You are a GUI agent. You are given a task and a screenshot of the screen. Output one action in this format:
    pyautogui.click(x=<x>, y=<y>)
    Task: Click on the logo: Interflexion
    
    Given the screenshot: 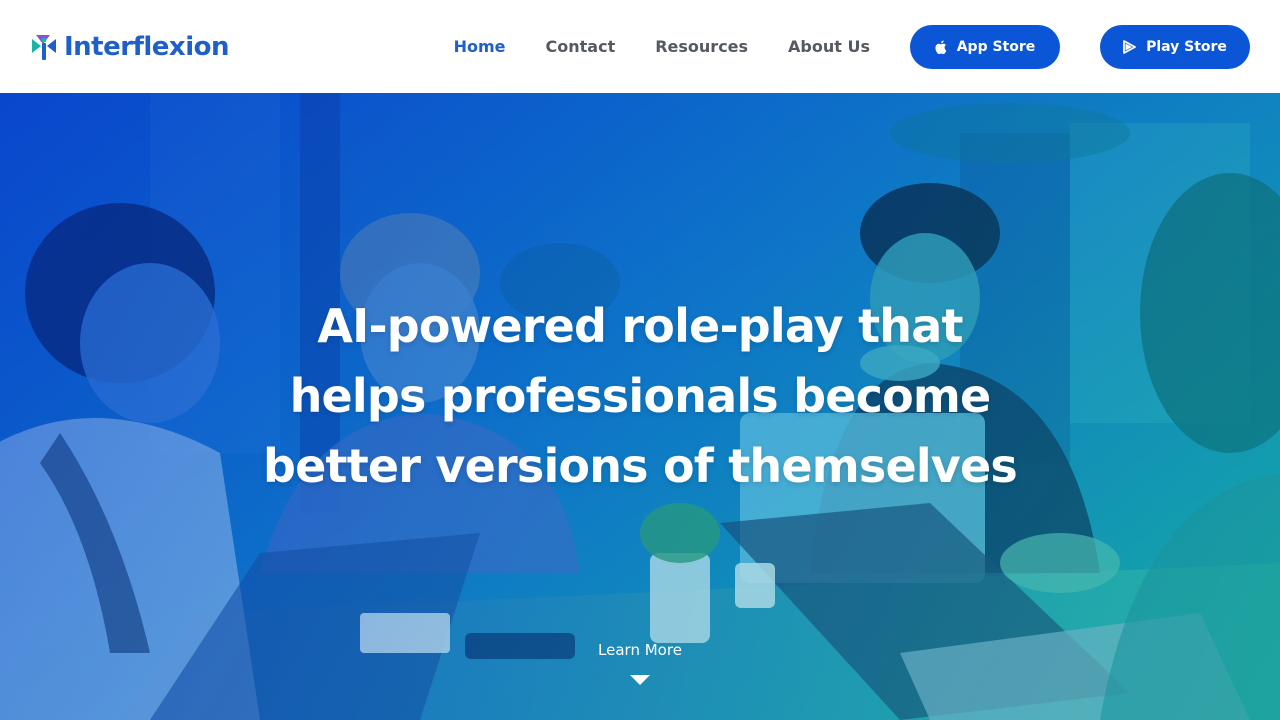 What is the action you would take?
    pyautogui.click(x=129, y=47)
    